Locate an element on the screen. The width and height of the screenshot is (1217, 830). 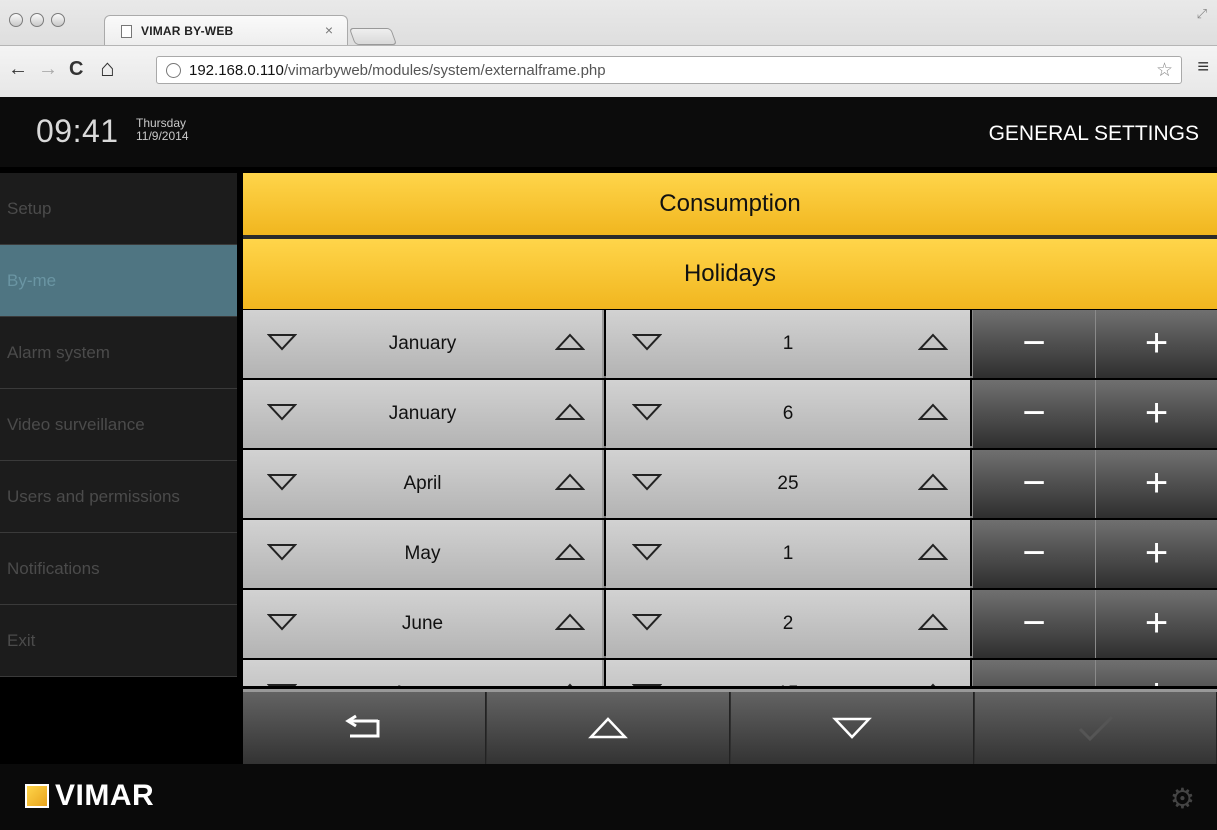
day-value: 1 is located at coordinates (788, 343).